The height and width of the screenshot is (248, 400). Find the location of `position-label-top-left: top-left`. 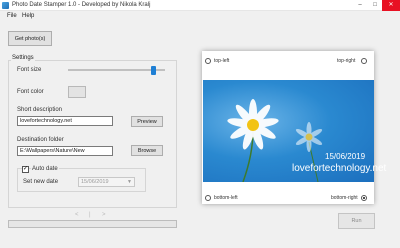

position-label-top-left: top-left is located at coordinates (222, 61).